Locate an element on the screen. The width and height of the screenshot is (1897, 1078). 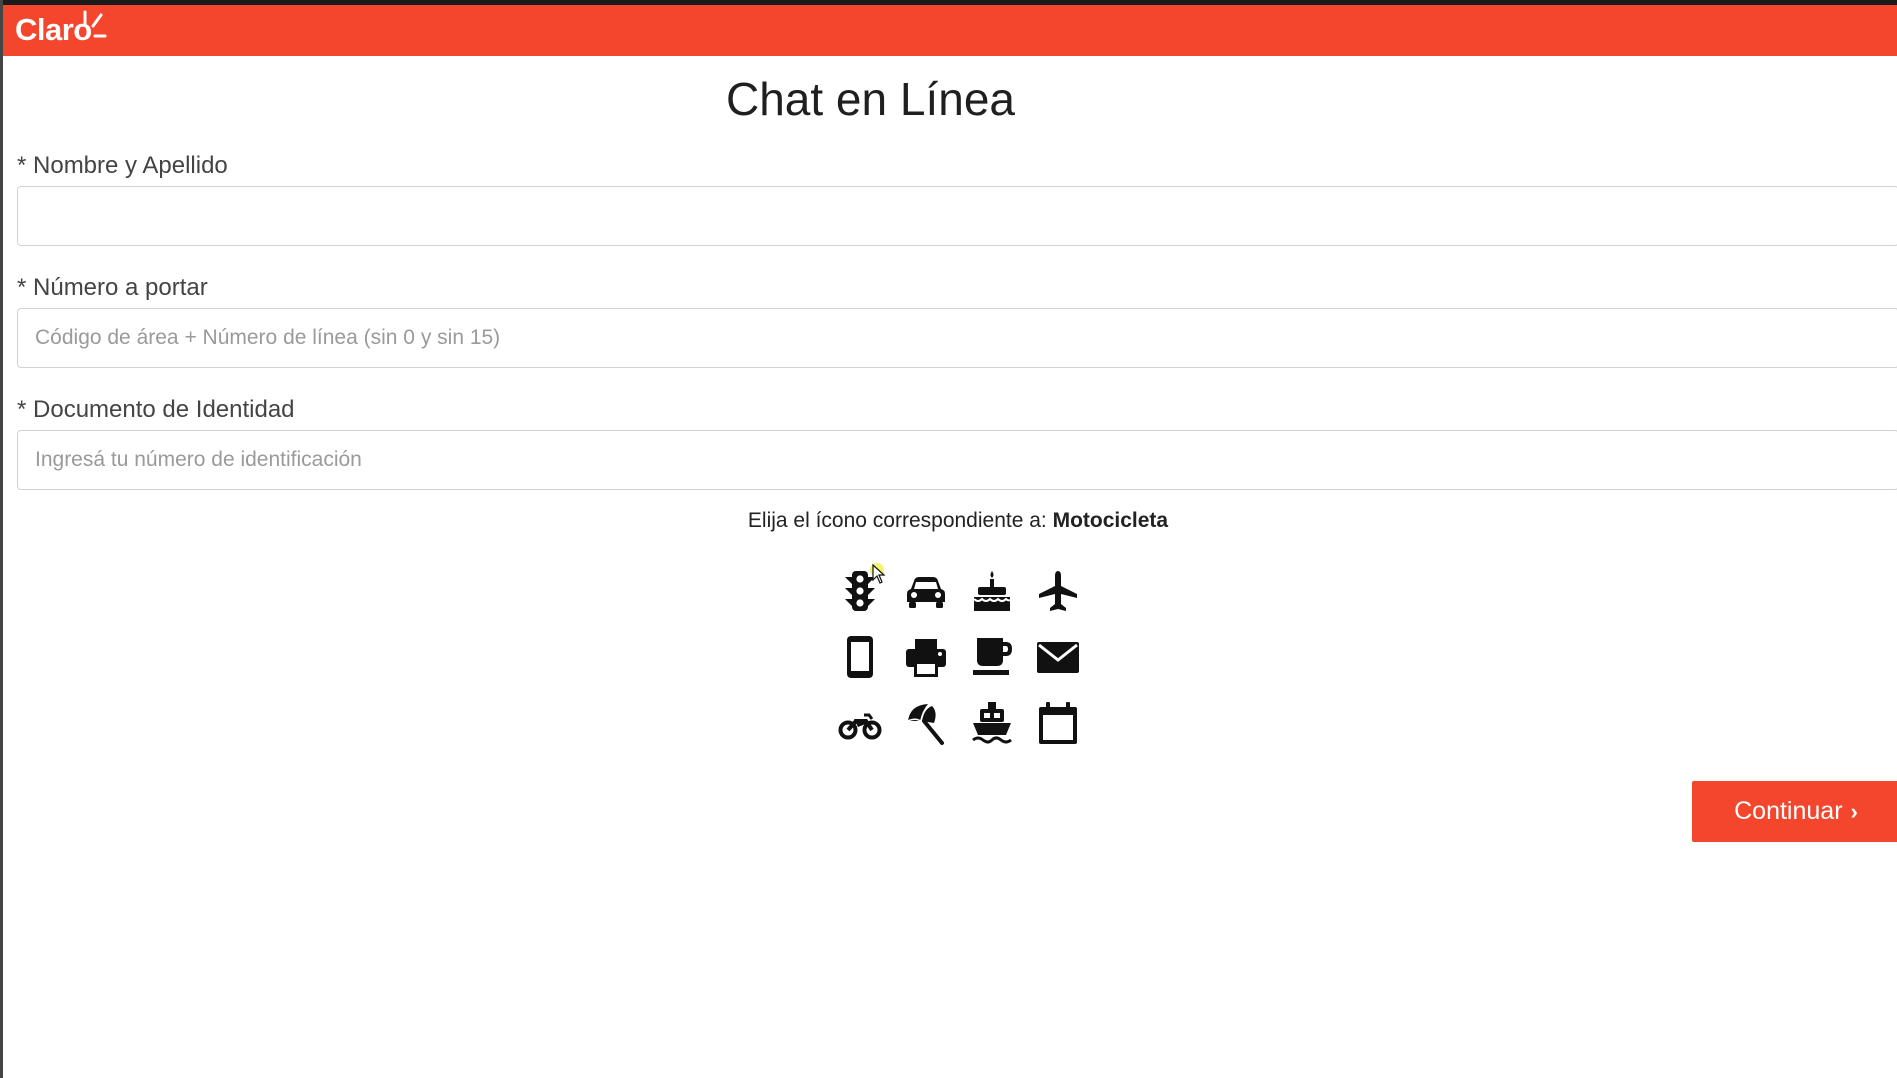
logo-rays-icon is located at coordinates (95, 24).